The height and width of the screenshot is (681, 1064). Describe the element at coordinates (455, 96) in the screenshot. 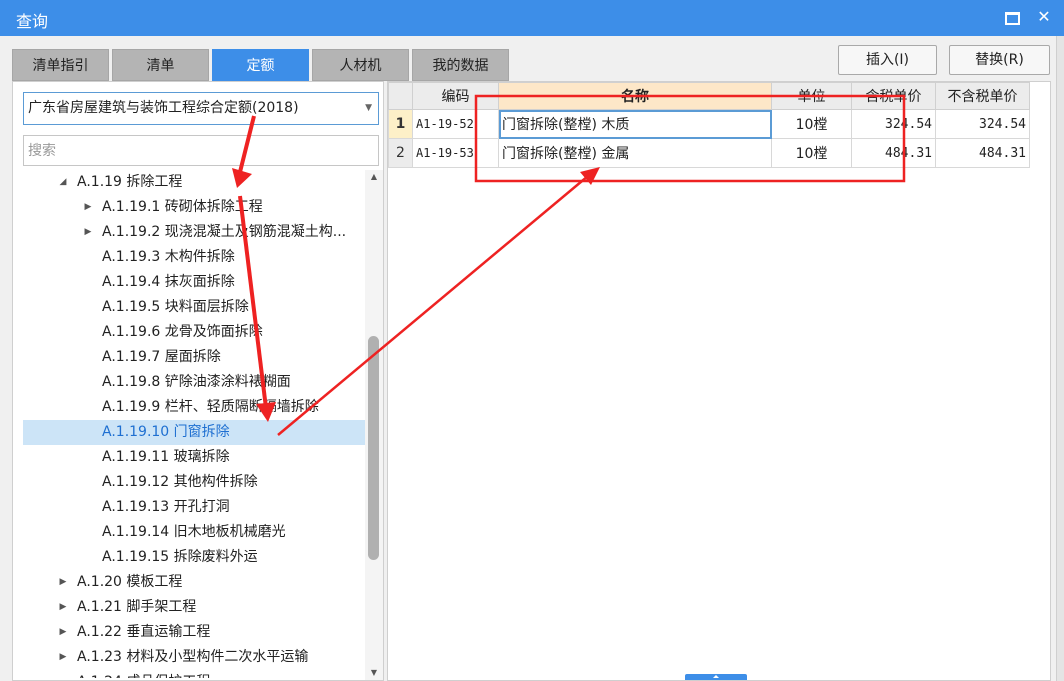

I see `header-code: 编码` at that location.